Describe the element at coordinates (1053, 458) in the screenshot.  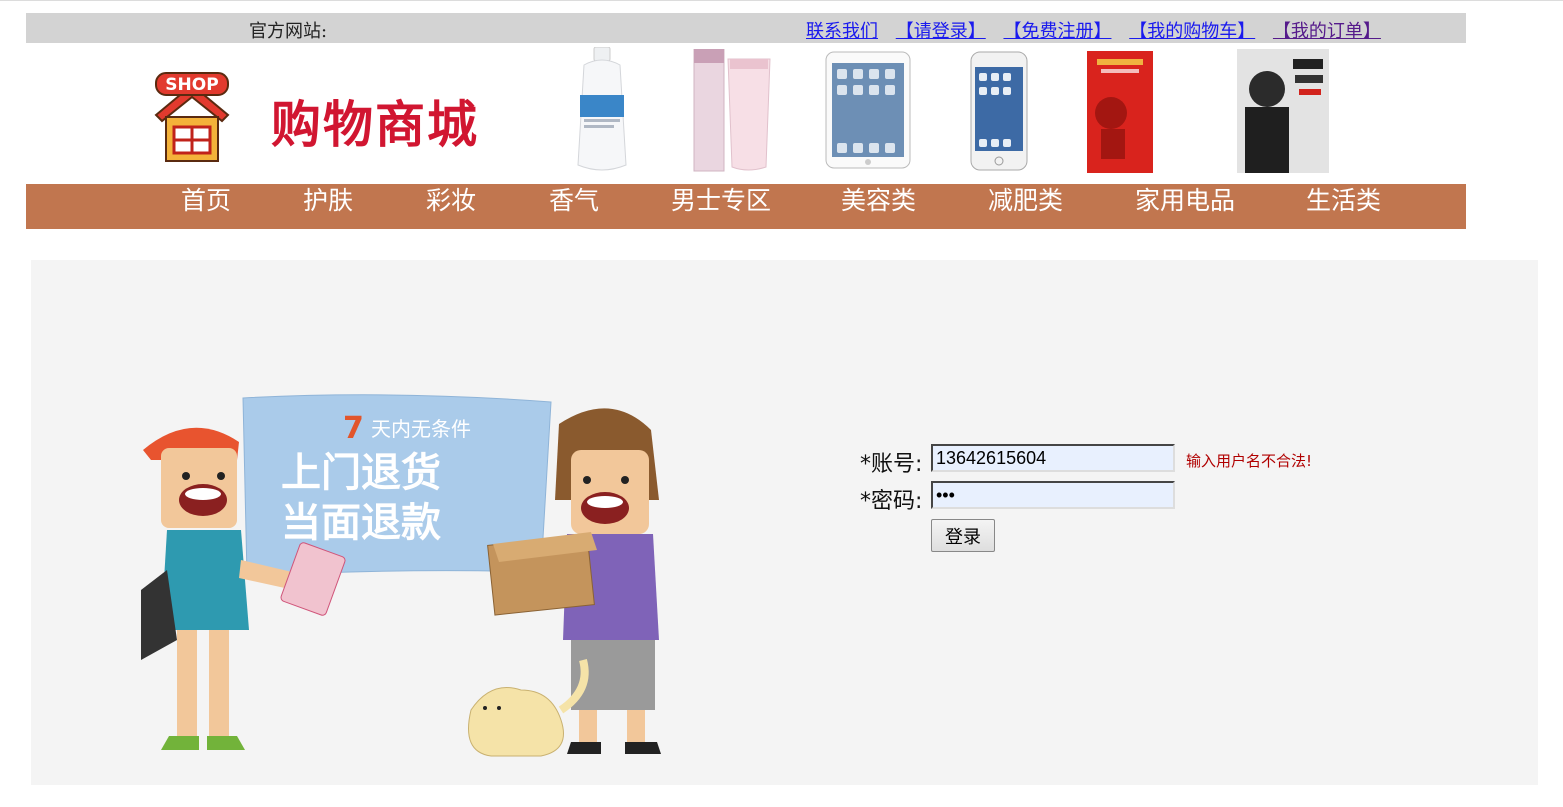
I see `account-input` at that location.